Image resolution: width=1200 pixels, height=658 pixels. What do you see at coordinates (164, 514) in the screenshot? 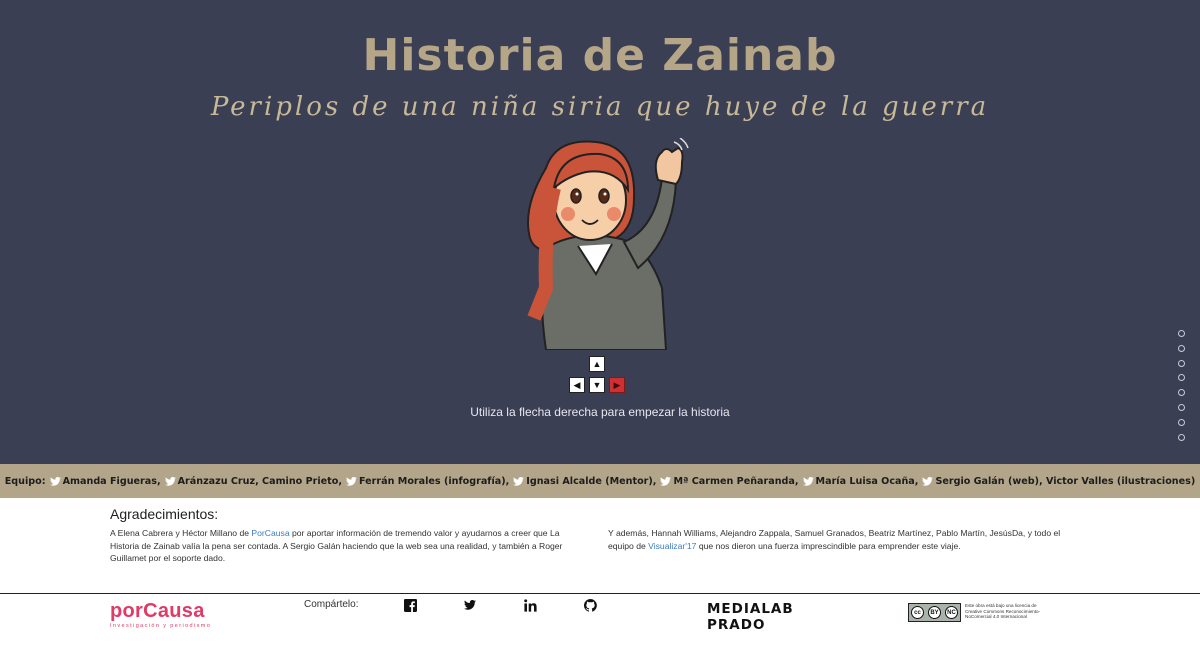
I see `thanks-heading: Agradecimientos:` at bounding box center [164, 514].